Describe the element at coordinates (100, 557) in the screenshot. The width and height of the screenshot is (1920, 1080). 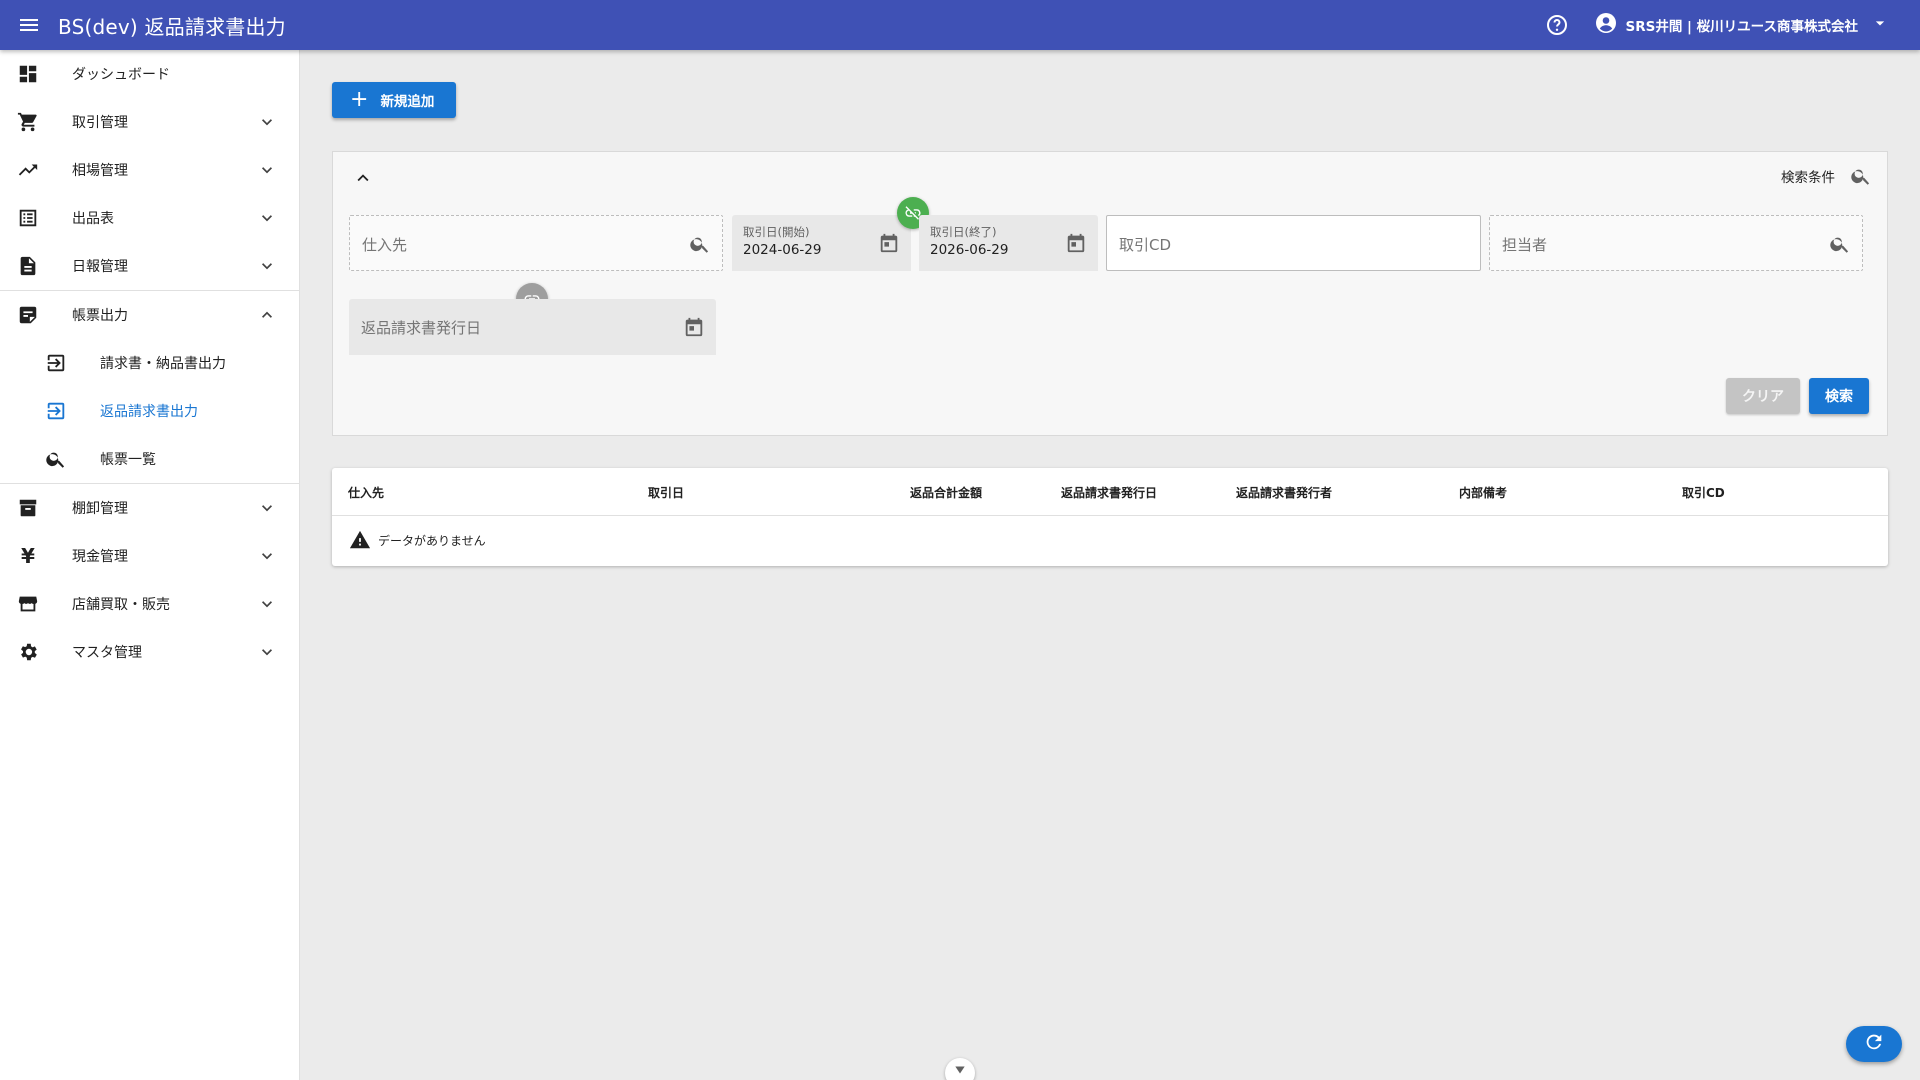
I see `sidebar-item-label: 現金管理` at that location.